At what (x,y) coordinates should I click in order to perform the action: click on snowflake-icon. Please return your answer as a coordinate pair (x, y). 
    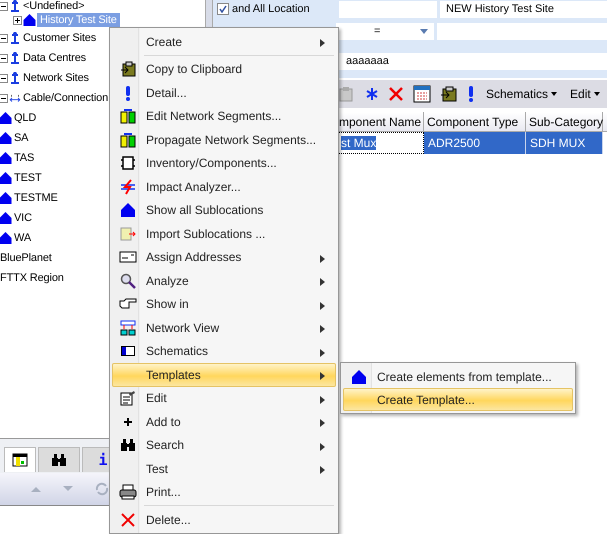
    Looking at the image, I should click on (372, 94).